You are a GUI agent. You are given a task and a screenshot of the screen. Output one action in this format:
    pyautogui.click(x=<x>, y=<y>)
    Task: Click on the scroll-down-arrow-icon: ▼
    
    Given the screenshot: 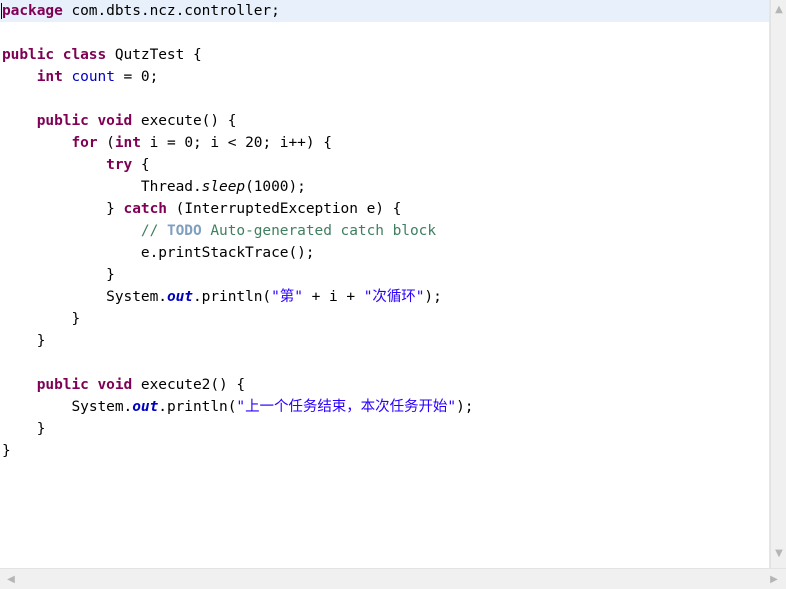 What is the action you would take?
    pyautogui.click(x=778, y=554)
    